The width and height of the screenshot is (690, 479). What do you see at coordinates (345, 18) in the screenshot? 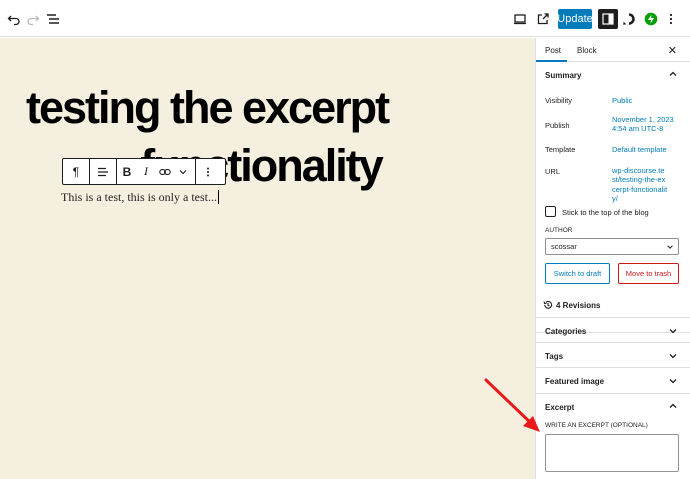
I see `editor-header: Update` at bounding box center [345, 18].